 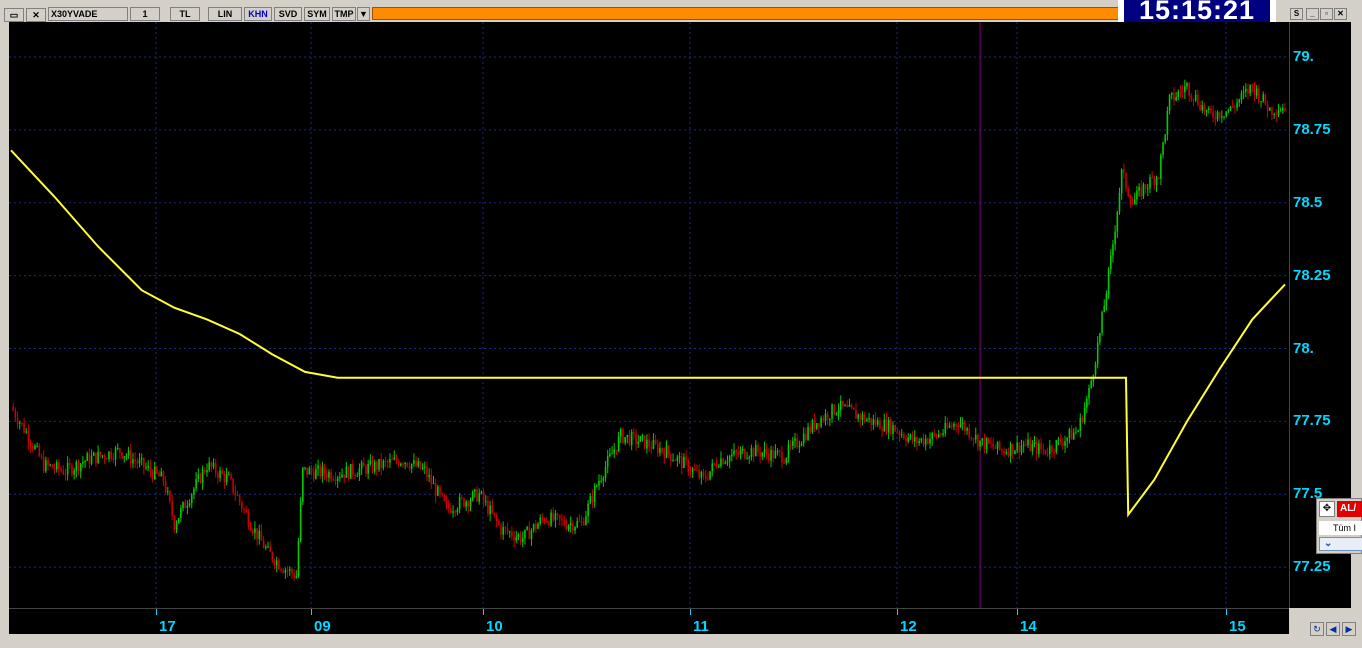 What do you see at coordinates (88, 14) in the screenshot?
I see `symbol-field: X30YVADE` at bounding box center [88, 14].